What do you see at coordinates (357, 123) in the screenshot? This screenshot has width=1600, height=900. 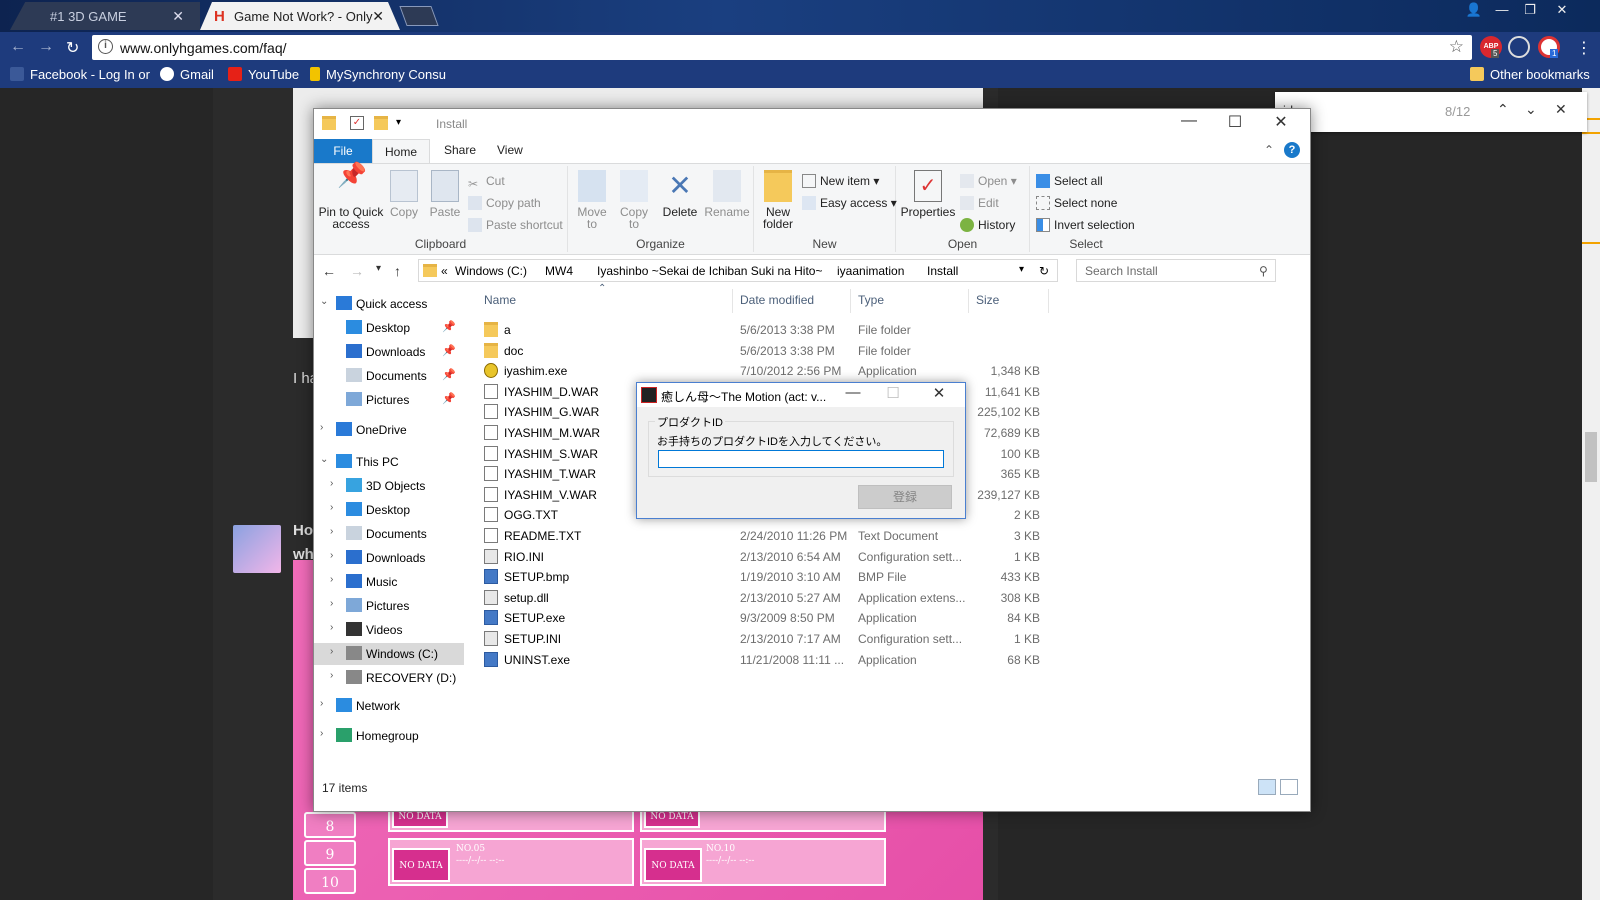 I see `properties-quick-icon: ✓` at bounding box center [357, 123].